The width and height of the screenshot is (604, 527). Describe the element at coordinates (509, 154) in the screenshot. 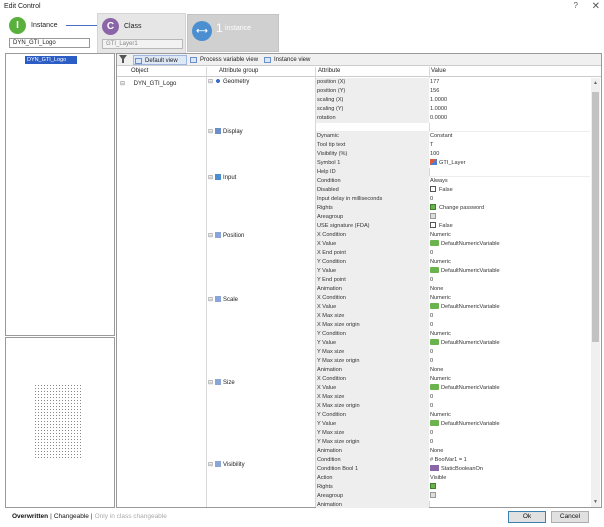

I see `attribute-value: 100` at that location.